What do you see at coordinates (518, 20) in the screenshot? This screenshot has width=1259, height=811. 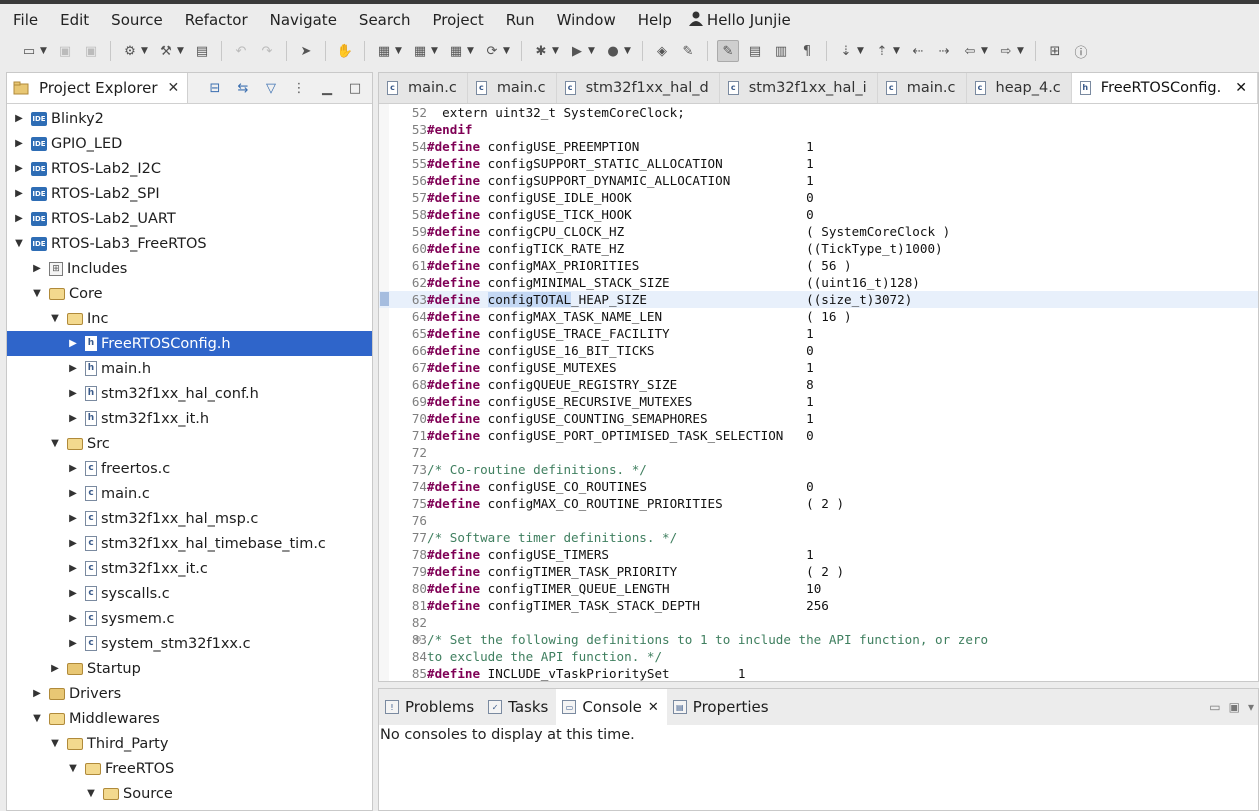 I see `menu-run: Run` at bounding box center [518, 20].